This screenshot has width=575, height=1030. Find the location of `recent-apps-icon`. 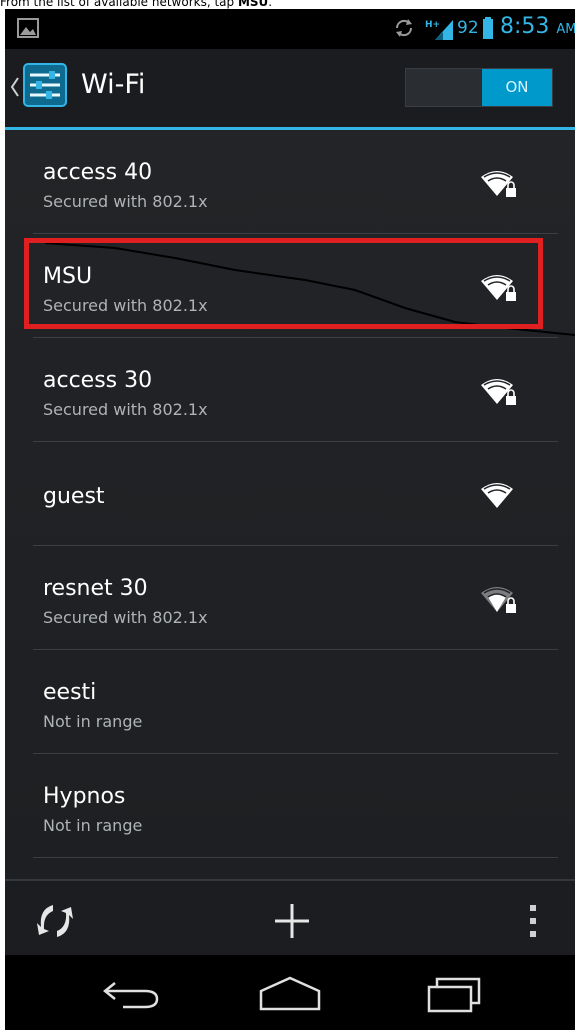

recent-apps-icon is located at coordinates (454, 993).